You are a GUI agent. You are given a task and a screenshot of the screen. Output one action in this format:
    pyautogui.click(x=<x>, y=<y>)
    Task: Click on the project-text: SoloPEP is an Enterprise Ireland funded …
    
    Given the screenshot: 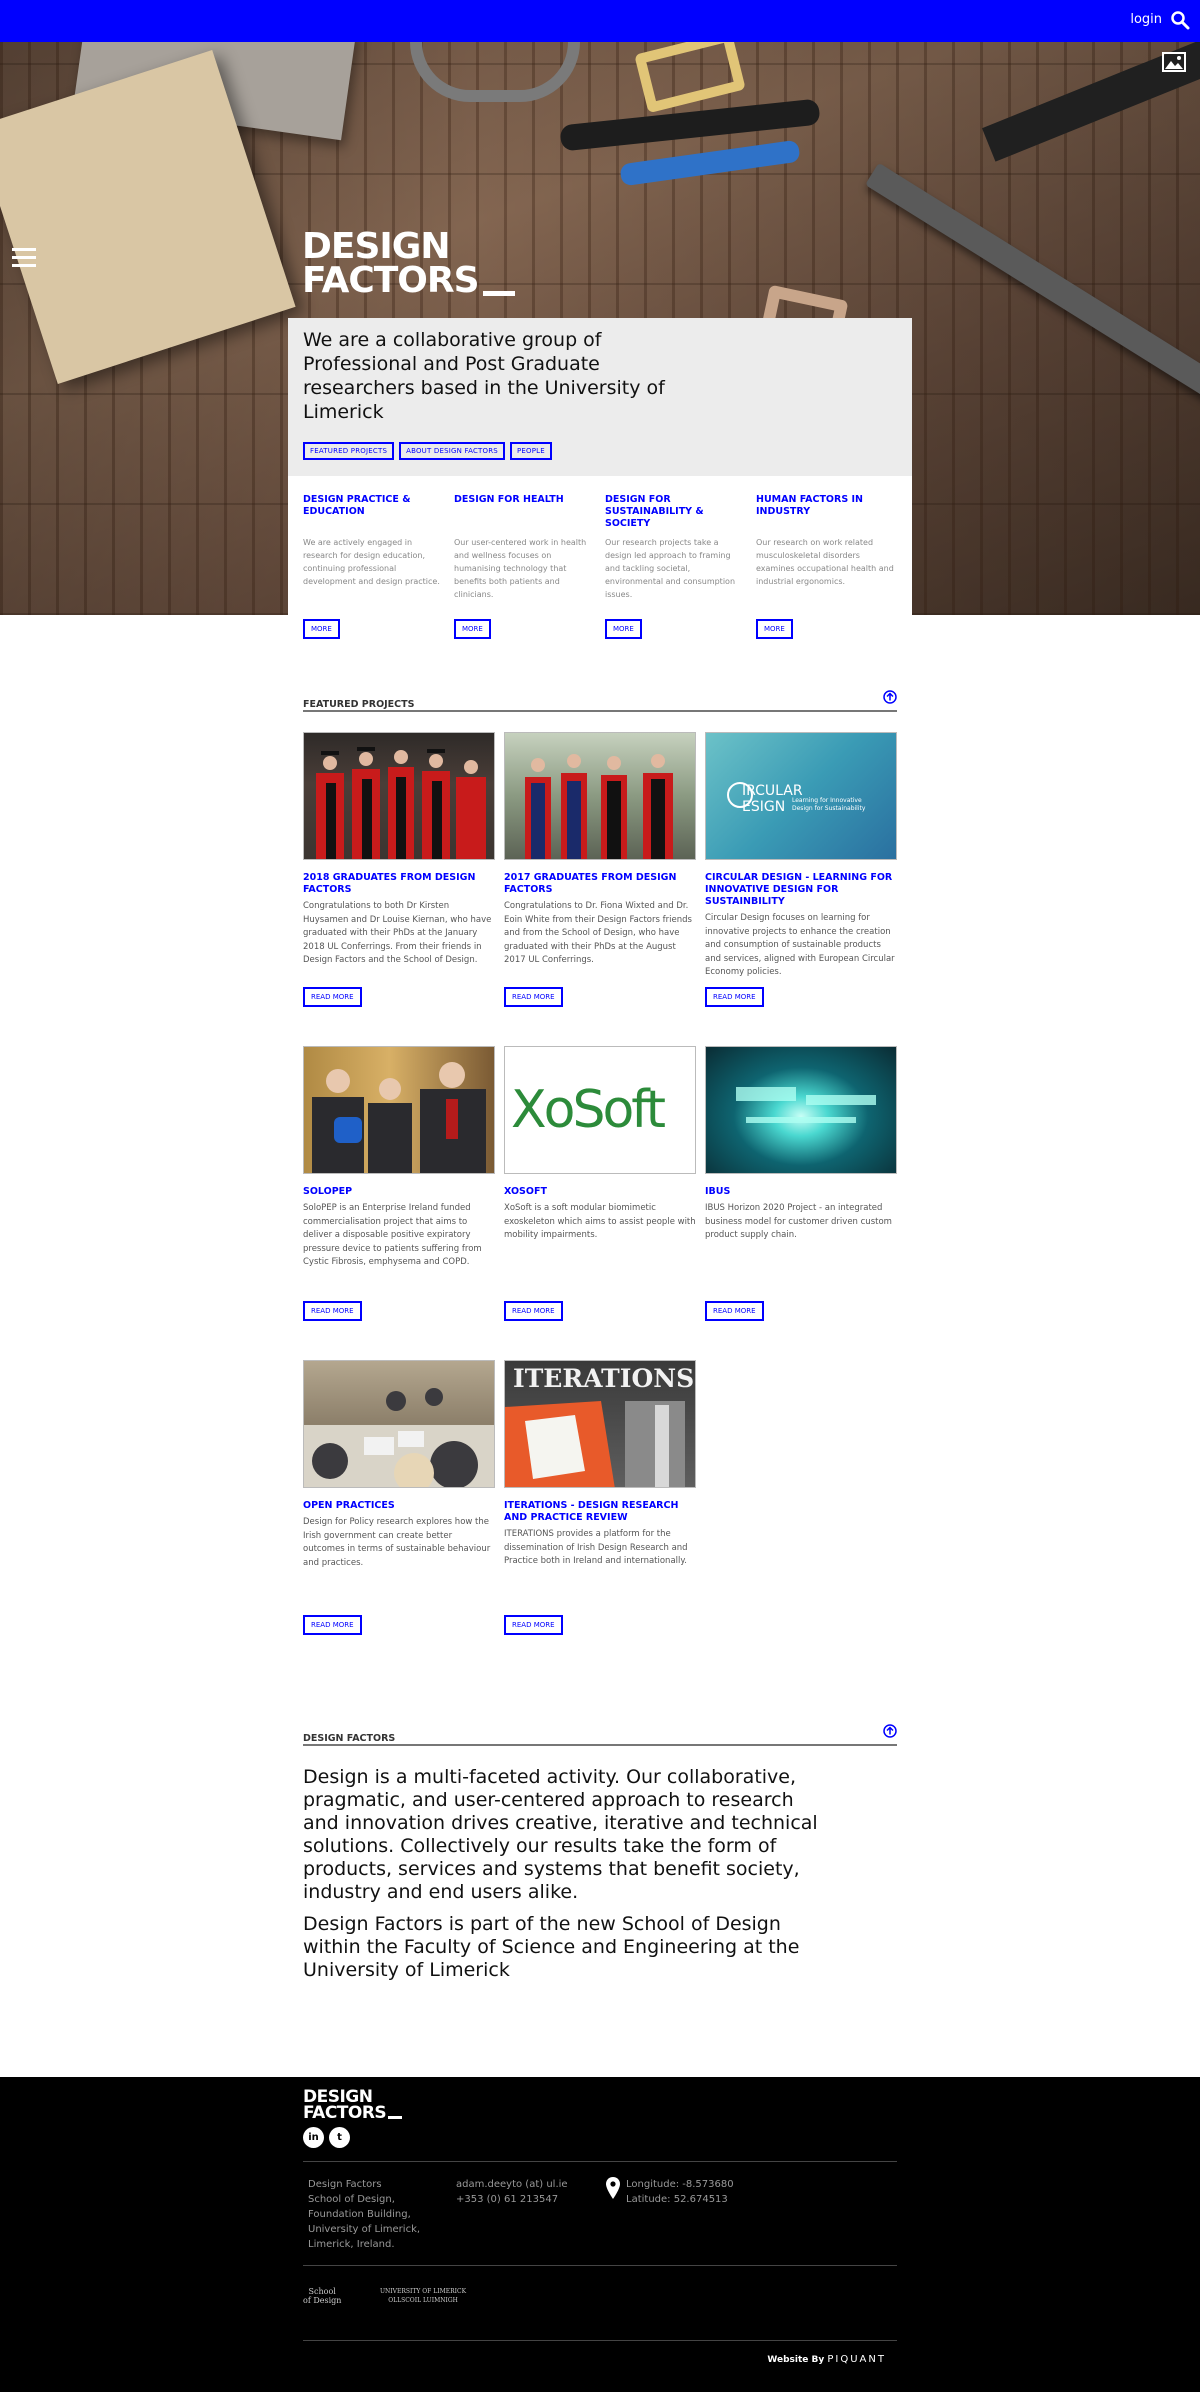 What is the action you would take?
    pyautogui.click(x=392, y=1235)
    